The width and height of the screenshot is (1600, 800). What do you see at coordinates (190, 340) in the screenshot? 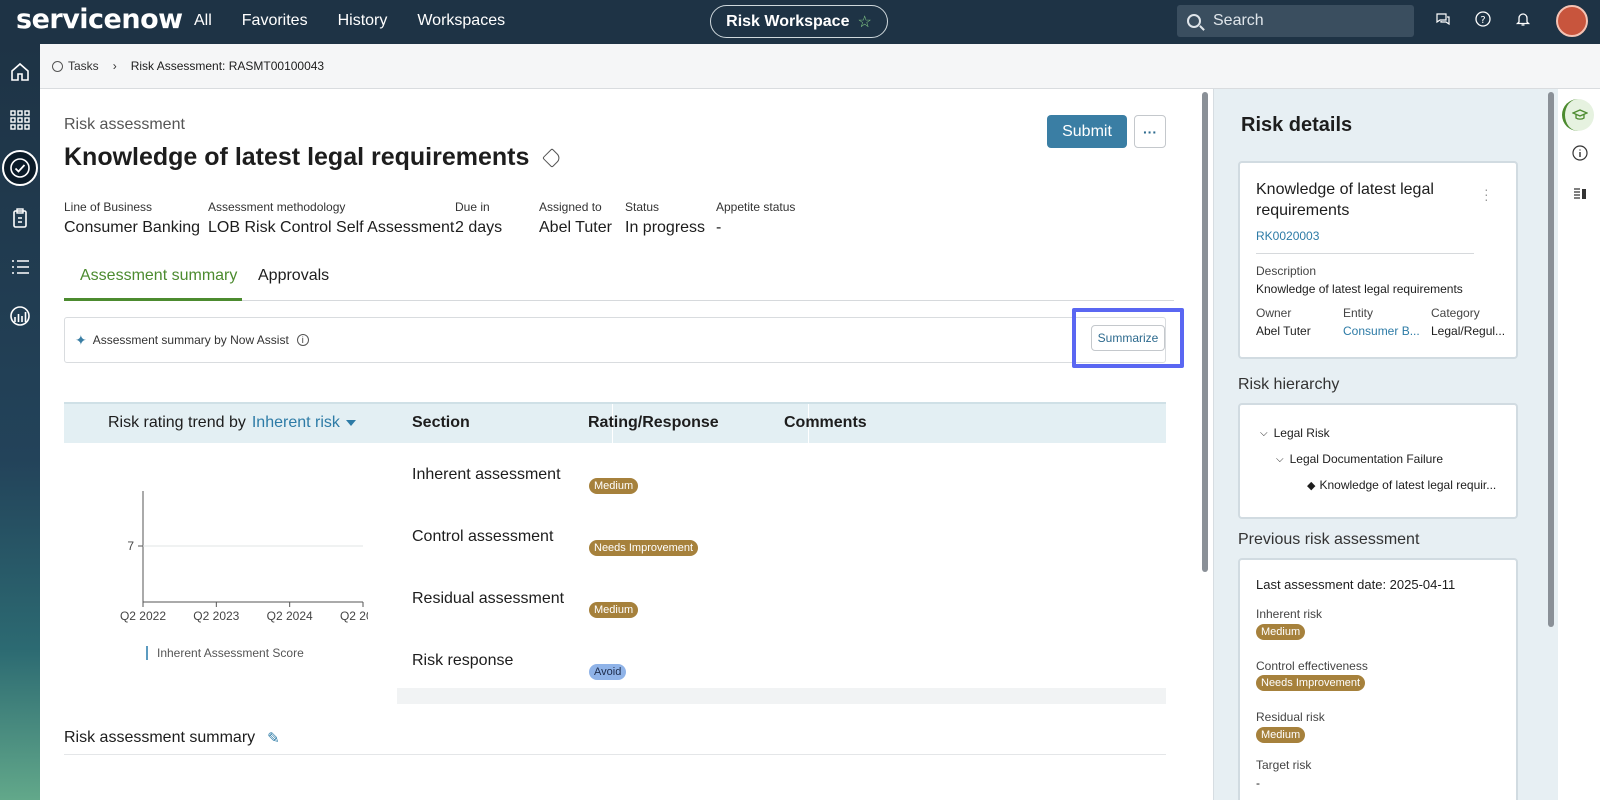
I see `now-assist-label: Assessment summary by Now Assist` at bounding box center [190, 340].